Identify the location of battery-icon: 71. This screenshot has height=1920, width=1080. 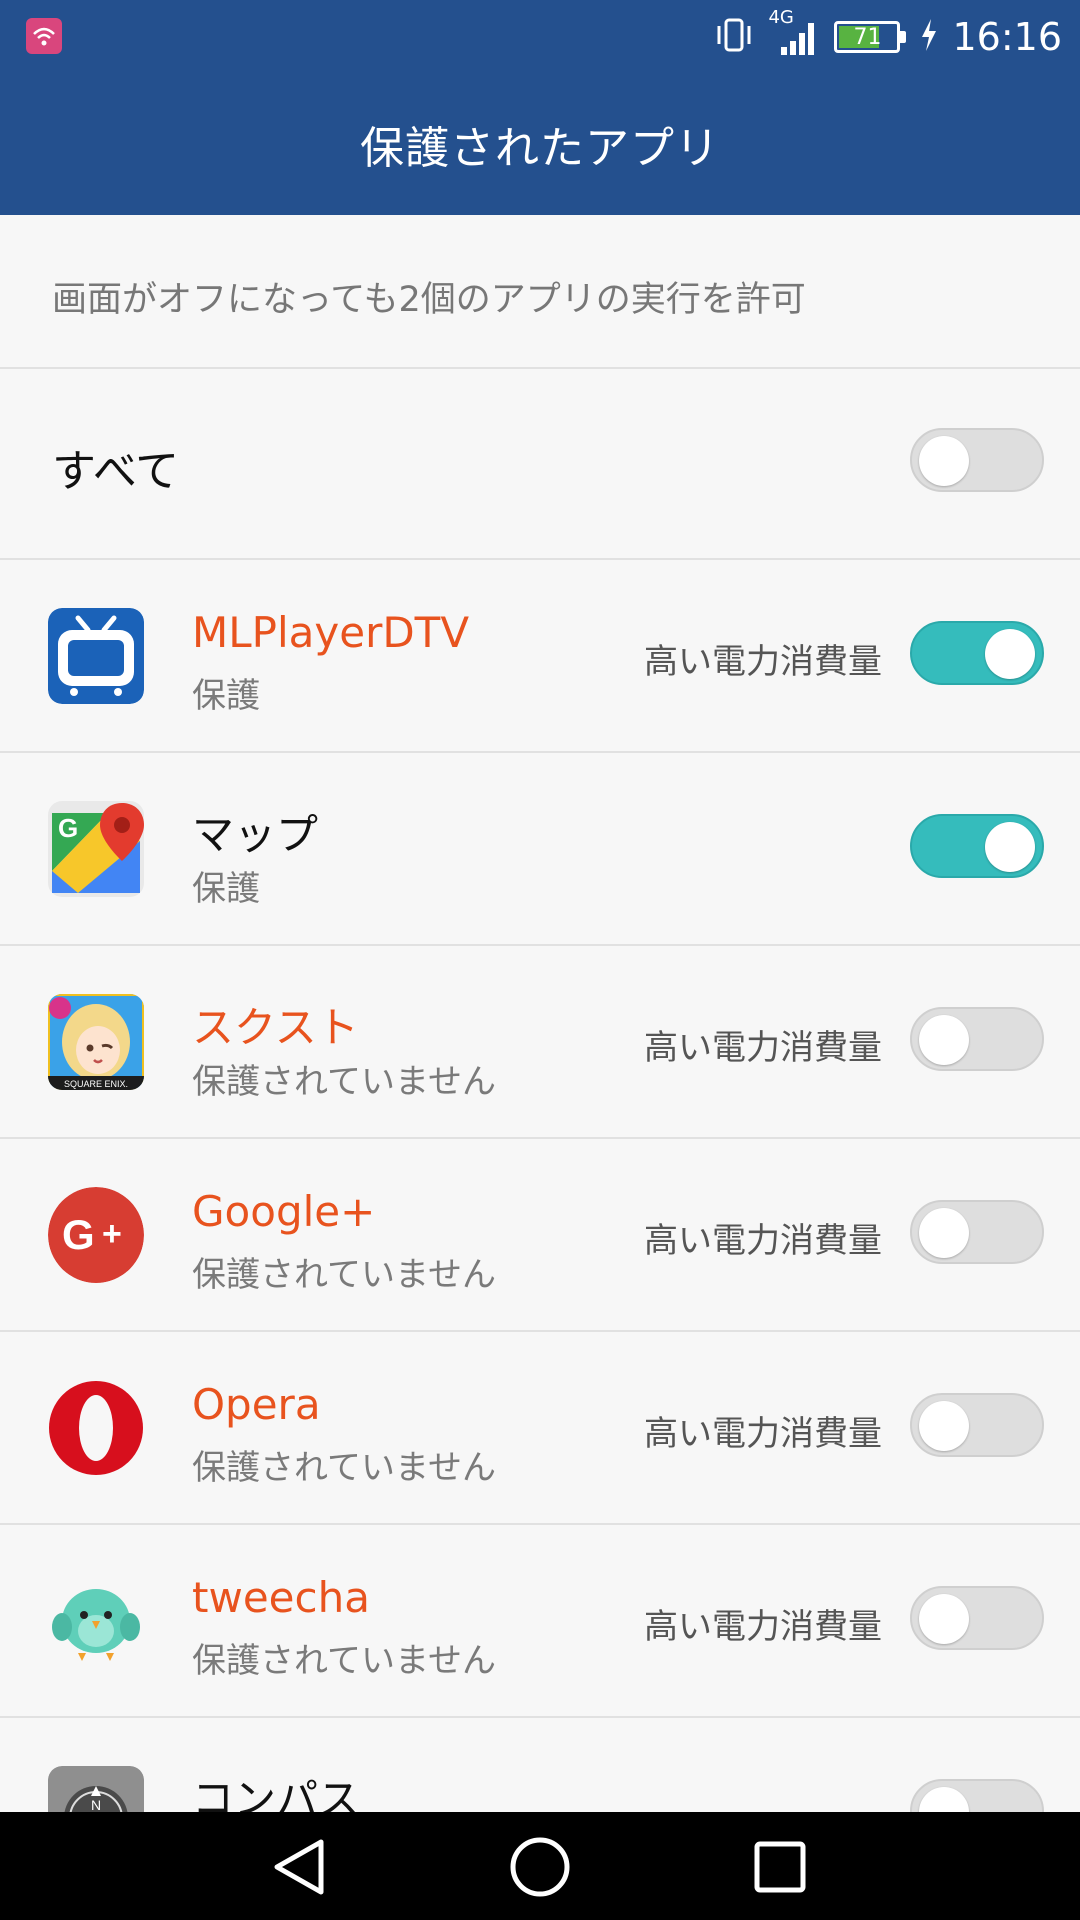
(867, 37).